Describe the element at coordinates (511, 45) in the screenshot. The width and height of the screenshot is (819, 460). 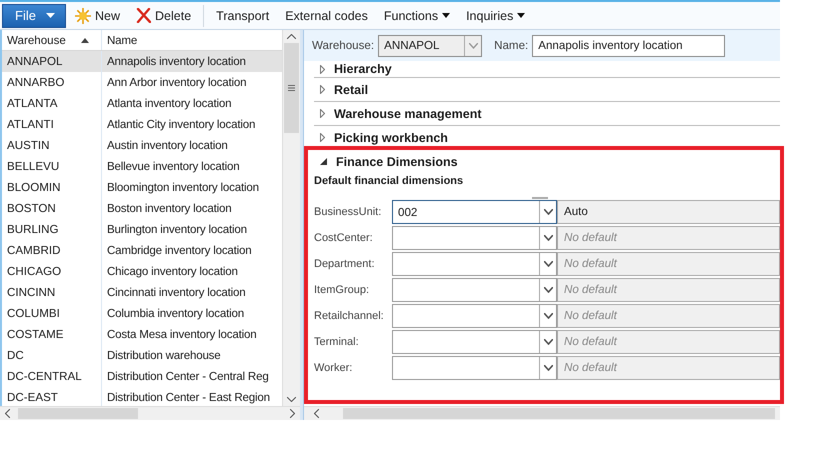
I see `field-label: Name:` at that location.